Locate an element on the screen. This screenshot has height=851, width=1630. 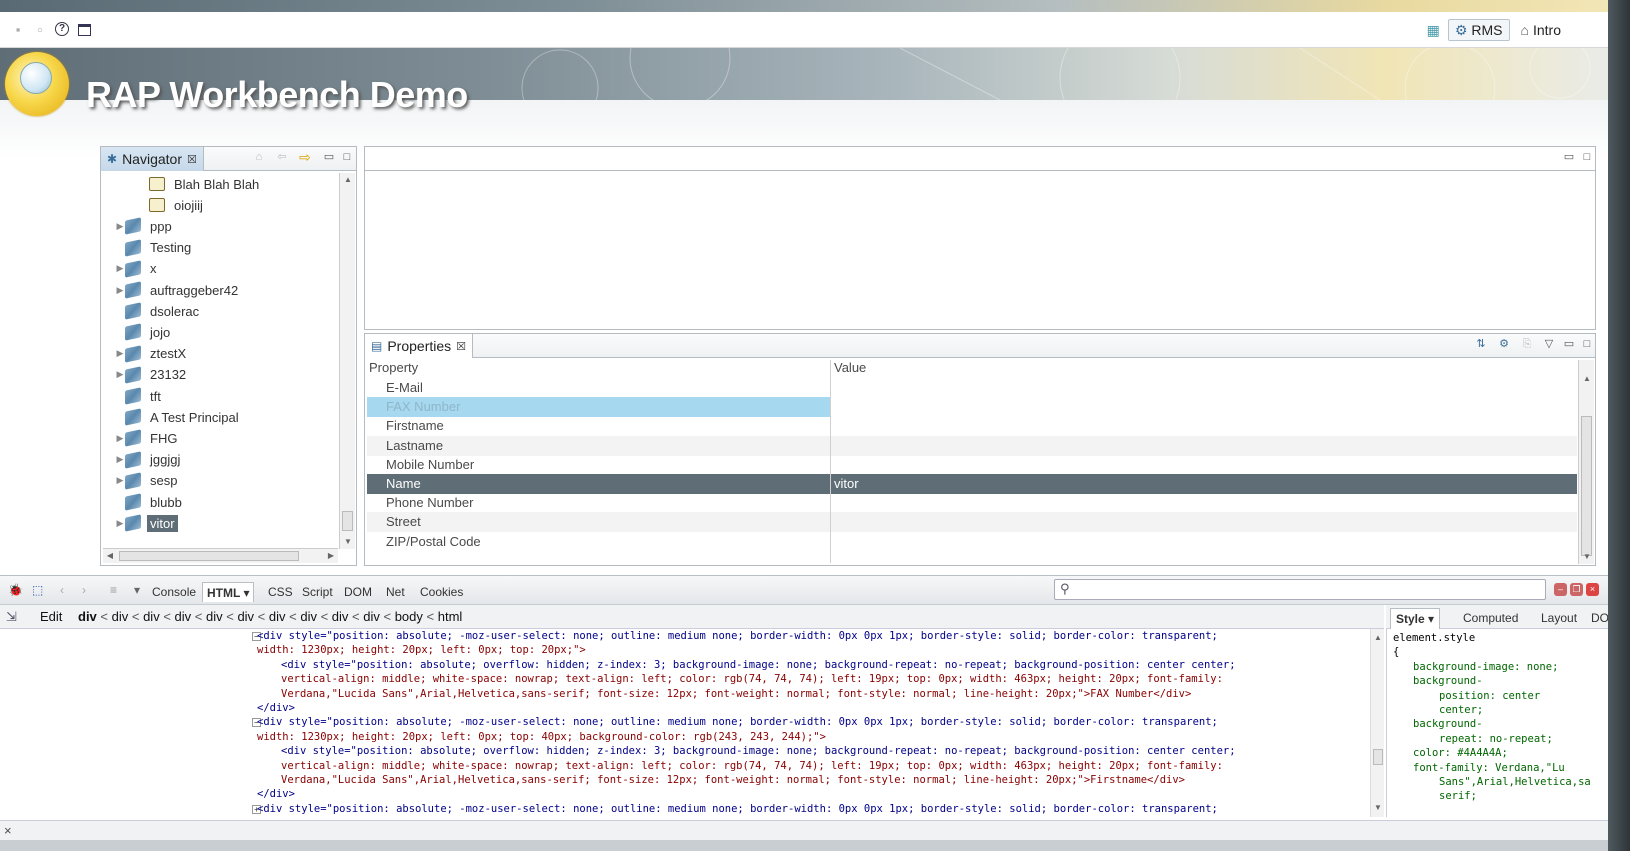
tab-navigator: ✱ Navigator ☒ is located at coordinates (152, 159).